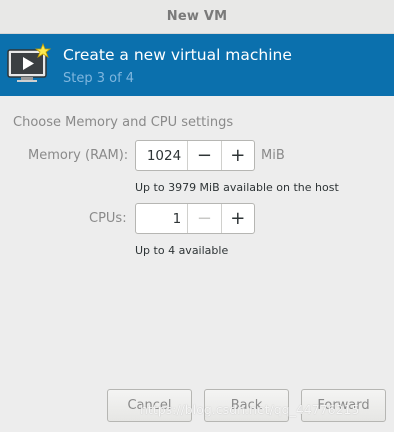  I want to click on cpus-value: 1, so click(161, 218).